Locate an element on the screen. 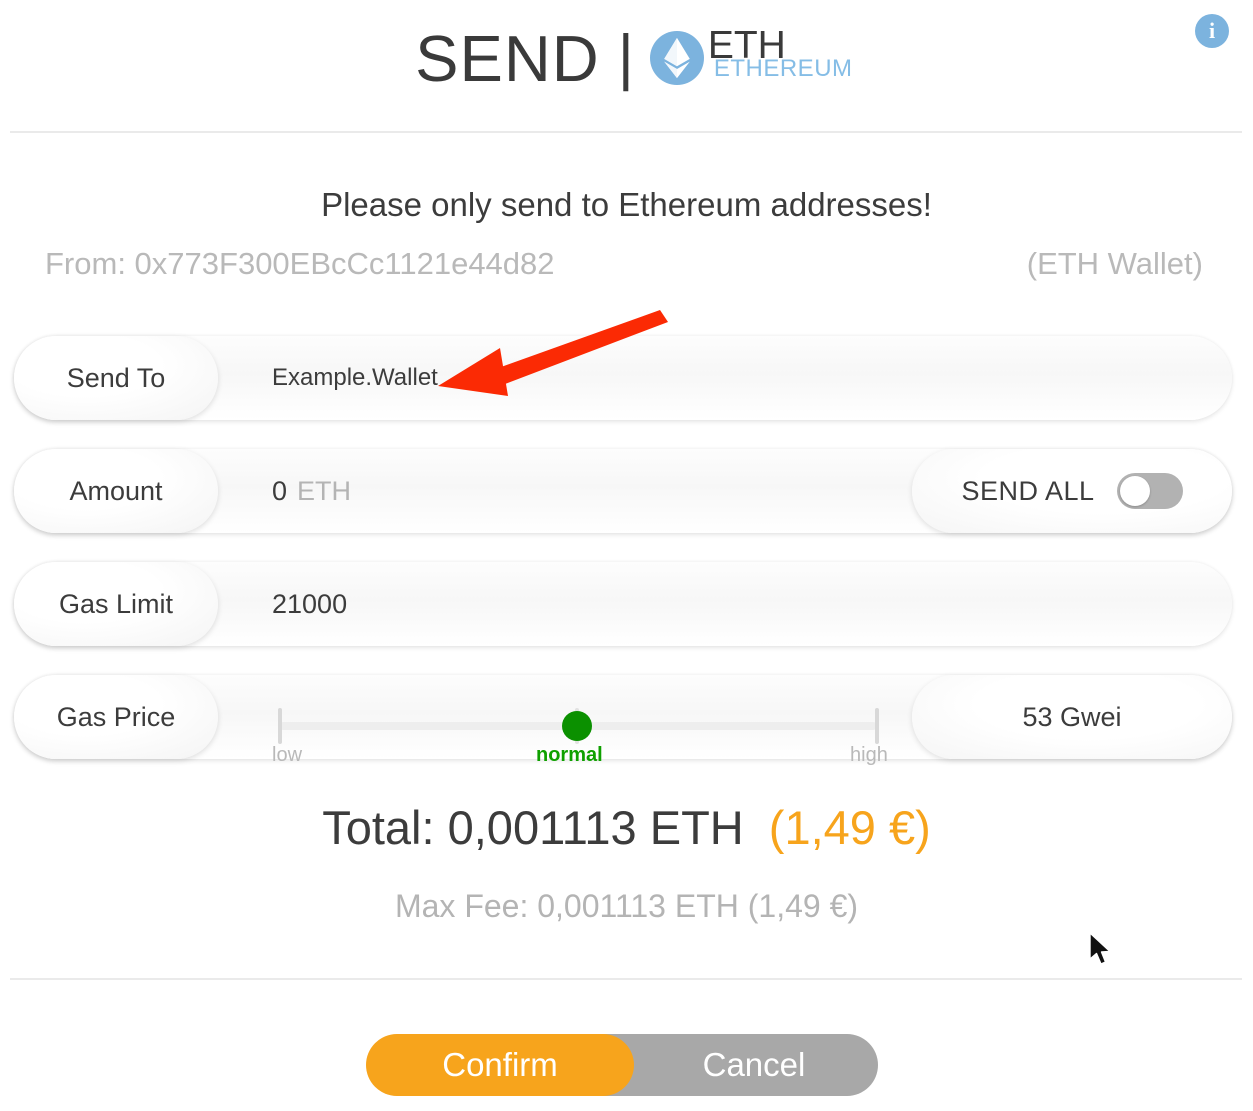 The image size is (1253, 1111). send-to-row: Send To Example.Wallet is located at coordinates (623, 378).